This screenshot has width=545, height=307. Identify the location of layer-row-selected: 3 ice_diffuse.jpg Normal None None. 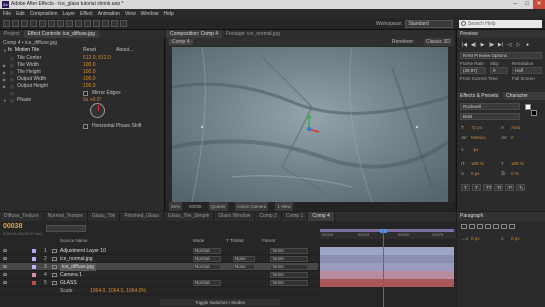
(159, 267).